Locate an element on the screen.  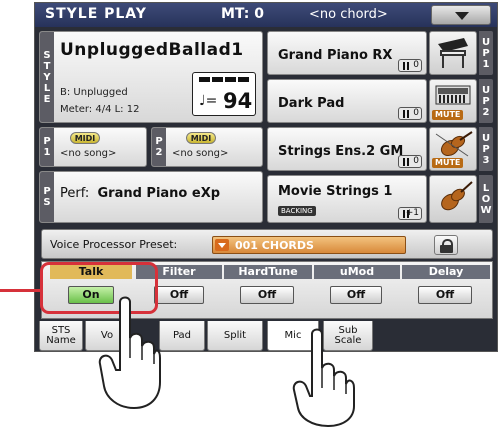
sound-name: Dark Pad is located at coordinates (311, 103).